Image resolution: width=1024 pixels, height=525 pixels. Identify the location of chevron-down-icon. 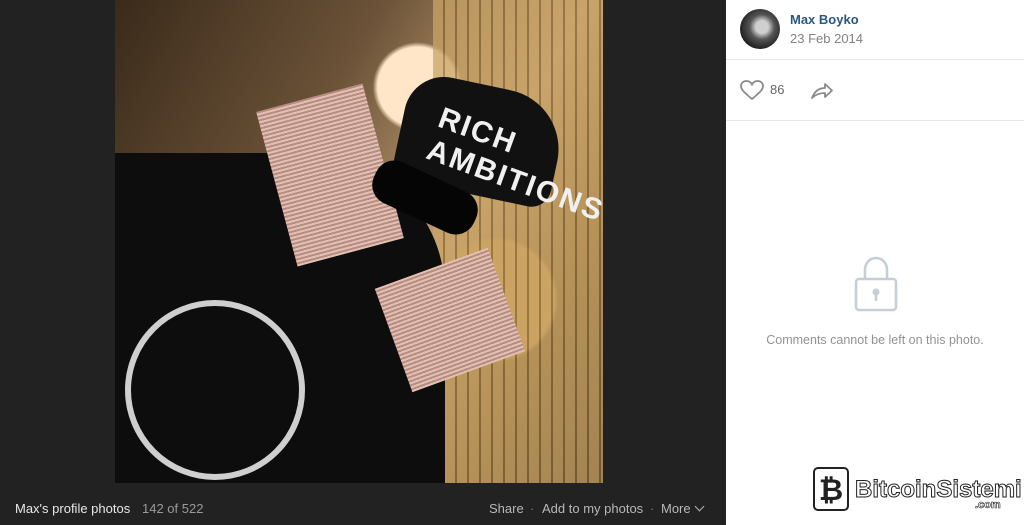
(699, 506).